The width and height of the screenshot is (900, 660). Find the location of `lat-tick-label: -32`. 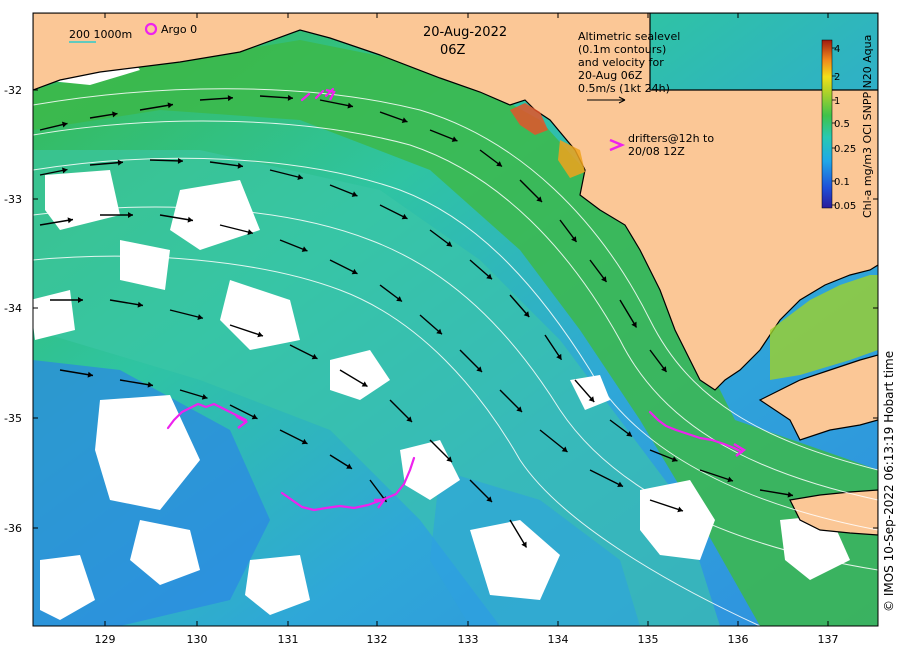

lat-tick-label: -32 is located at coordinates (13, 90).